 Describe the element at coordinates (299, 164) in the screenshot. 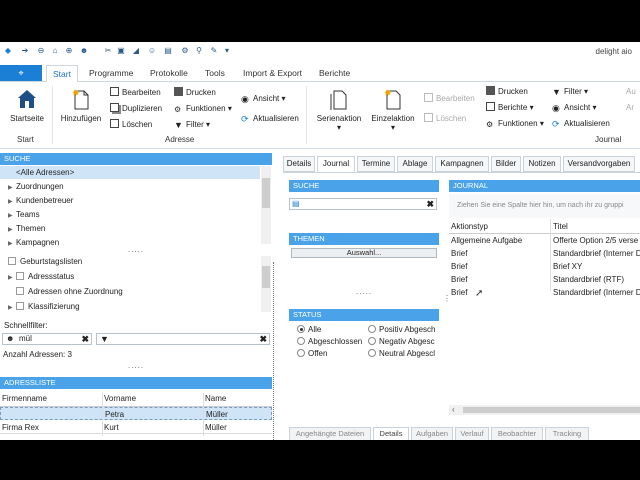

I see `tab-details: Details` at that location.